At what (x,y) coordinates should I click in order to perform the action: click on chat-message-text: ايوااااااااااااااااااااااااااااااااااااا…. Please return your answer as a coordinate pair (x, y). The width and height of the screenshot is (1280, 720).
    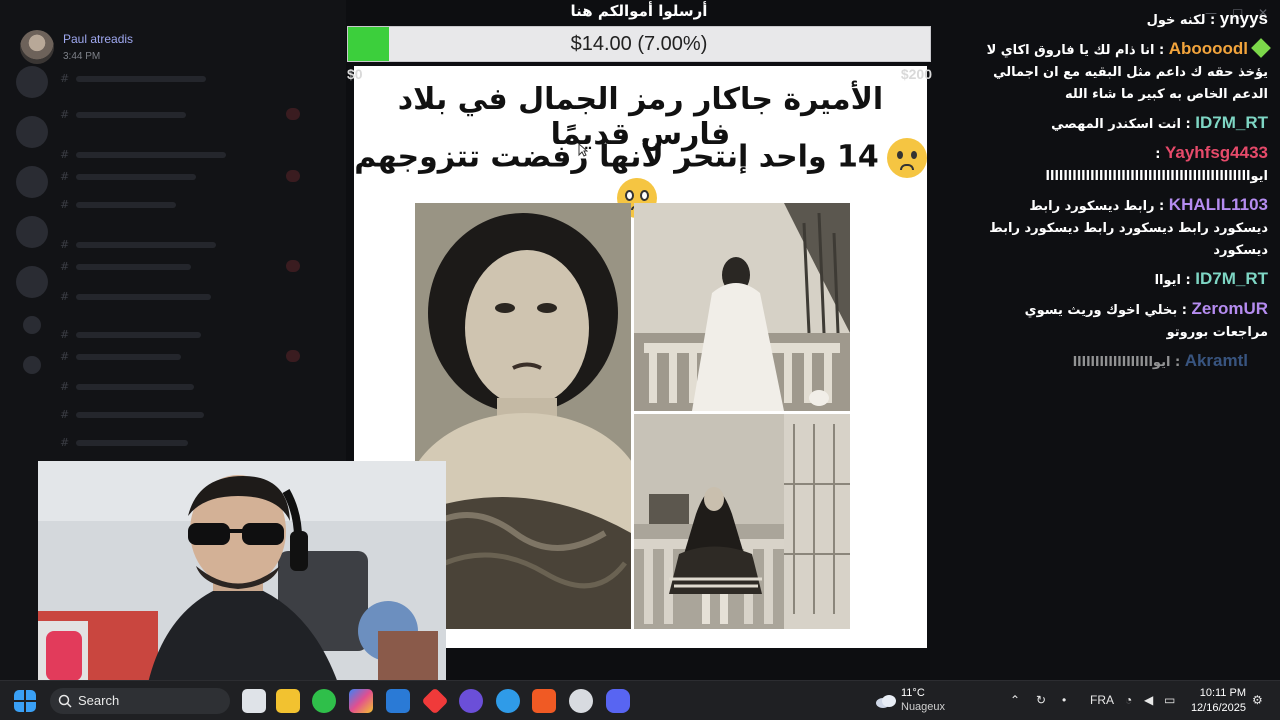
    Looking at the image, I should click on (1156, 176).